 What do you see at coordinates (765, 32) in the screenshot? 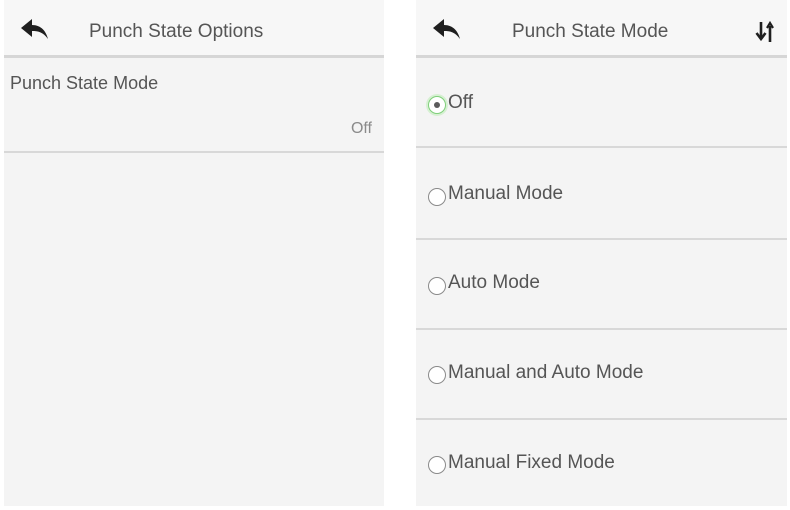
I see `sort-arrows-icon` at bounding box center [765, 32].